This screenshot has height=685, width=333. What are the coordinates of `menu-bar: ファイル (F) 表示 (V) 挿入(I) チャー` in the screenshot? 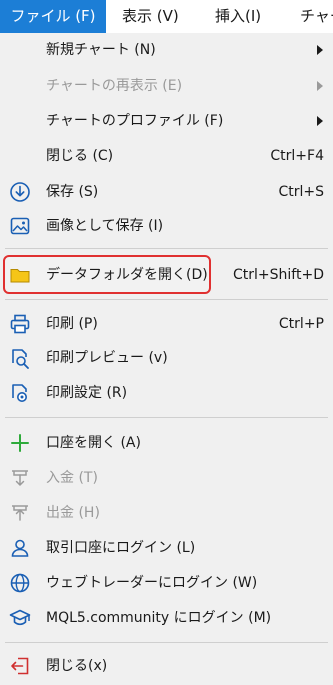 It's located at (166, 17).